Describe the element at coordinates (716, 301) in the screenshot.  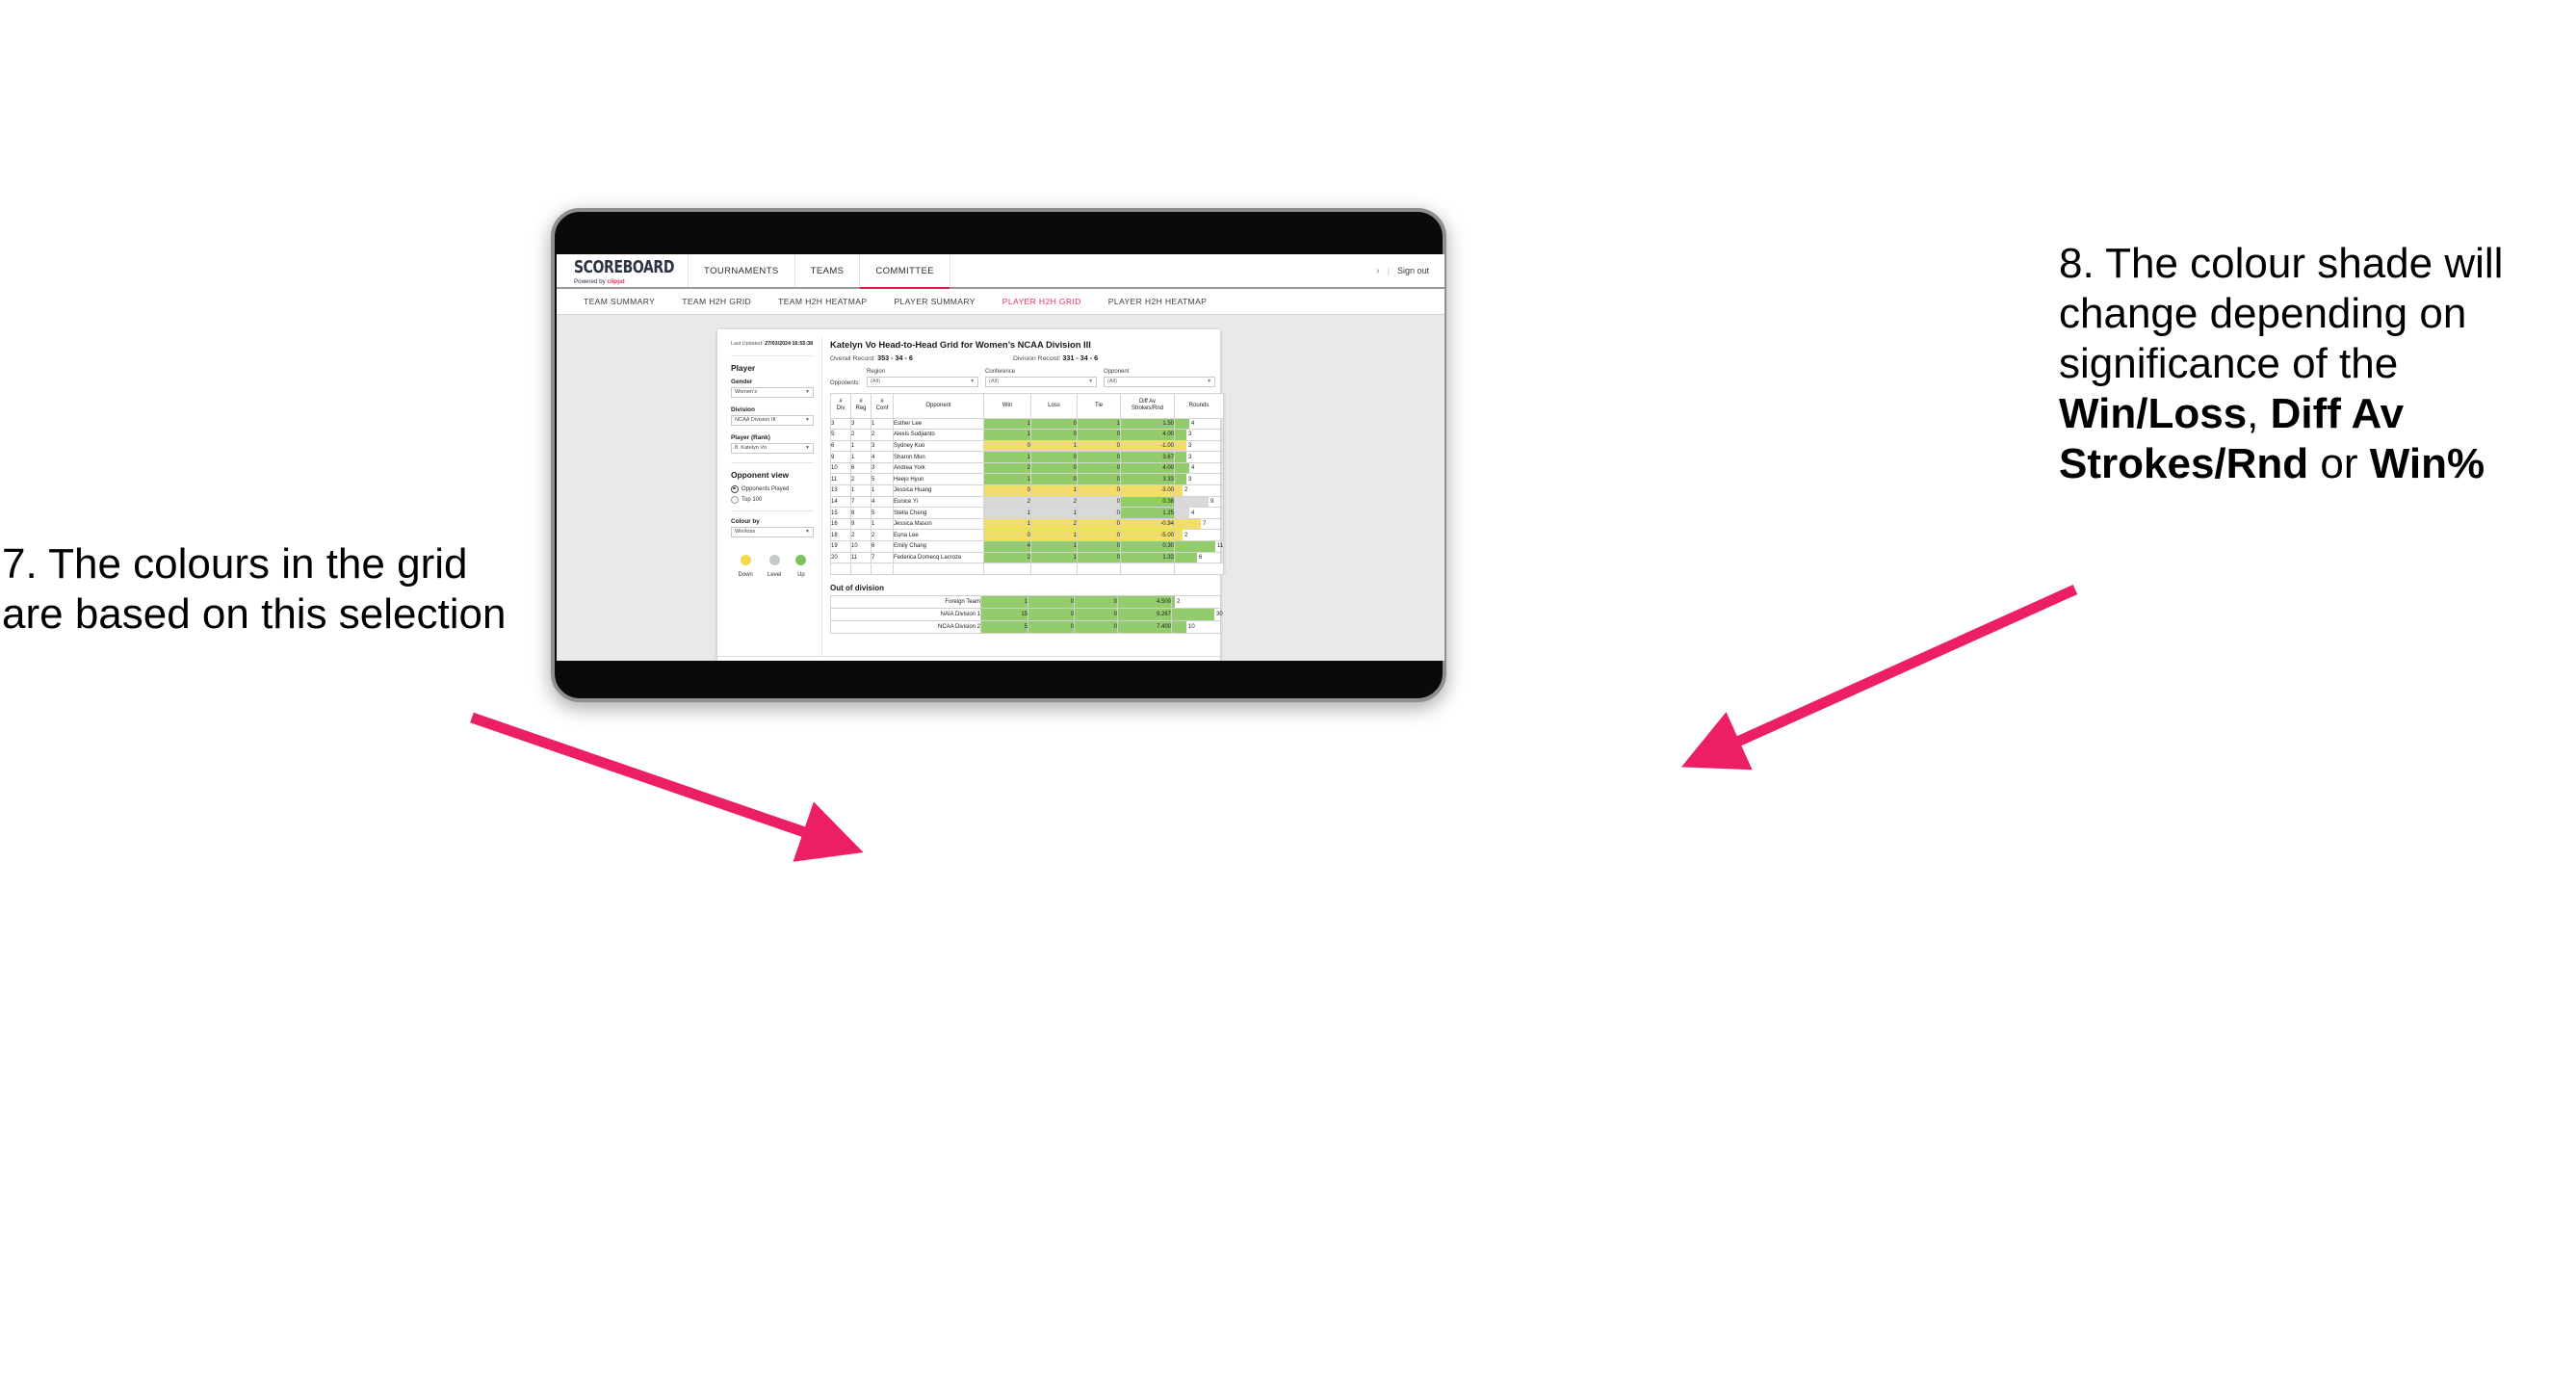
I see `subtab-team-h2h-grid: TEAM H2H GRID` at that location.